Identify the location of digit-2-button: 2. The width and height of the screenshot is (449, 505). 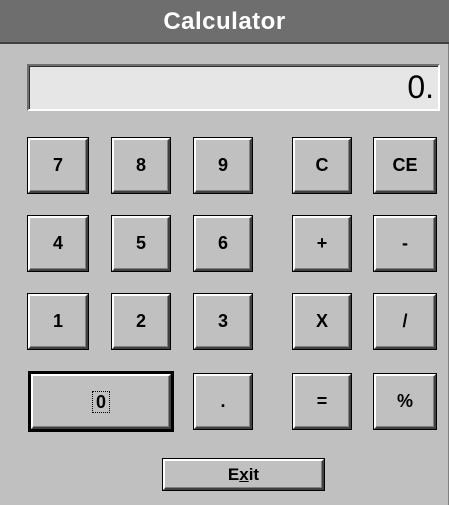
(141, 321).